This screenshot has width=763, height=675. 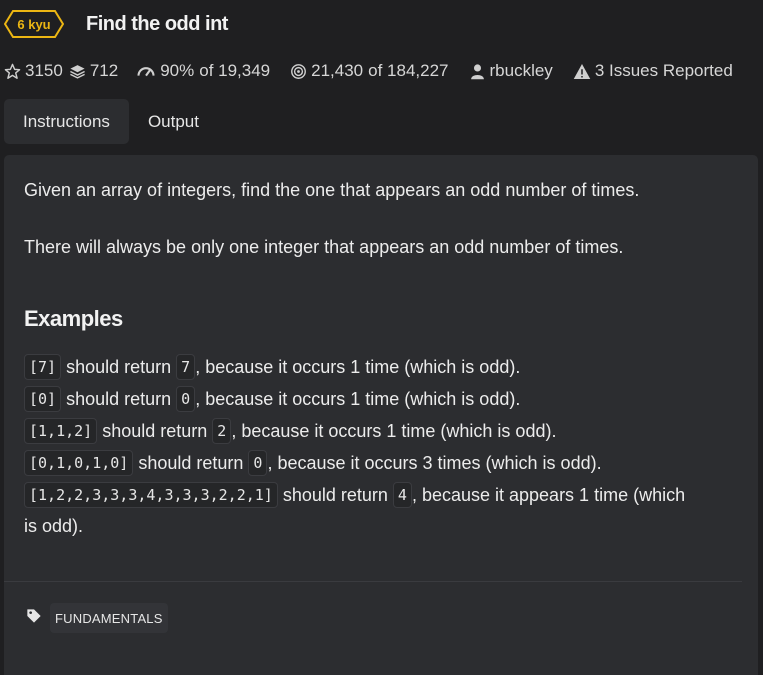 I want to click on author-stat: rbuckley, so click(x=511, y=71).